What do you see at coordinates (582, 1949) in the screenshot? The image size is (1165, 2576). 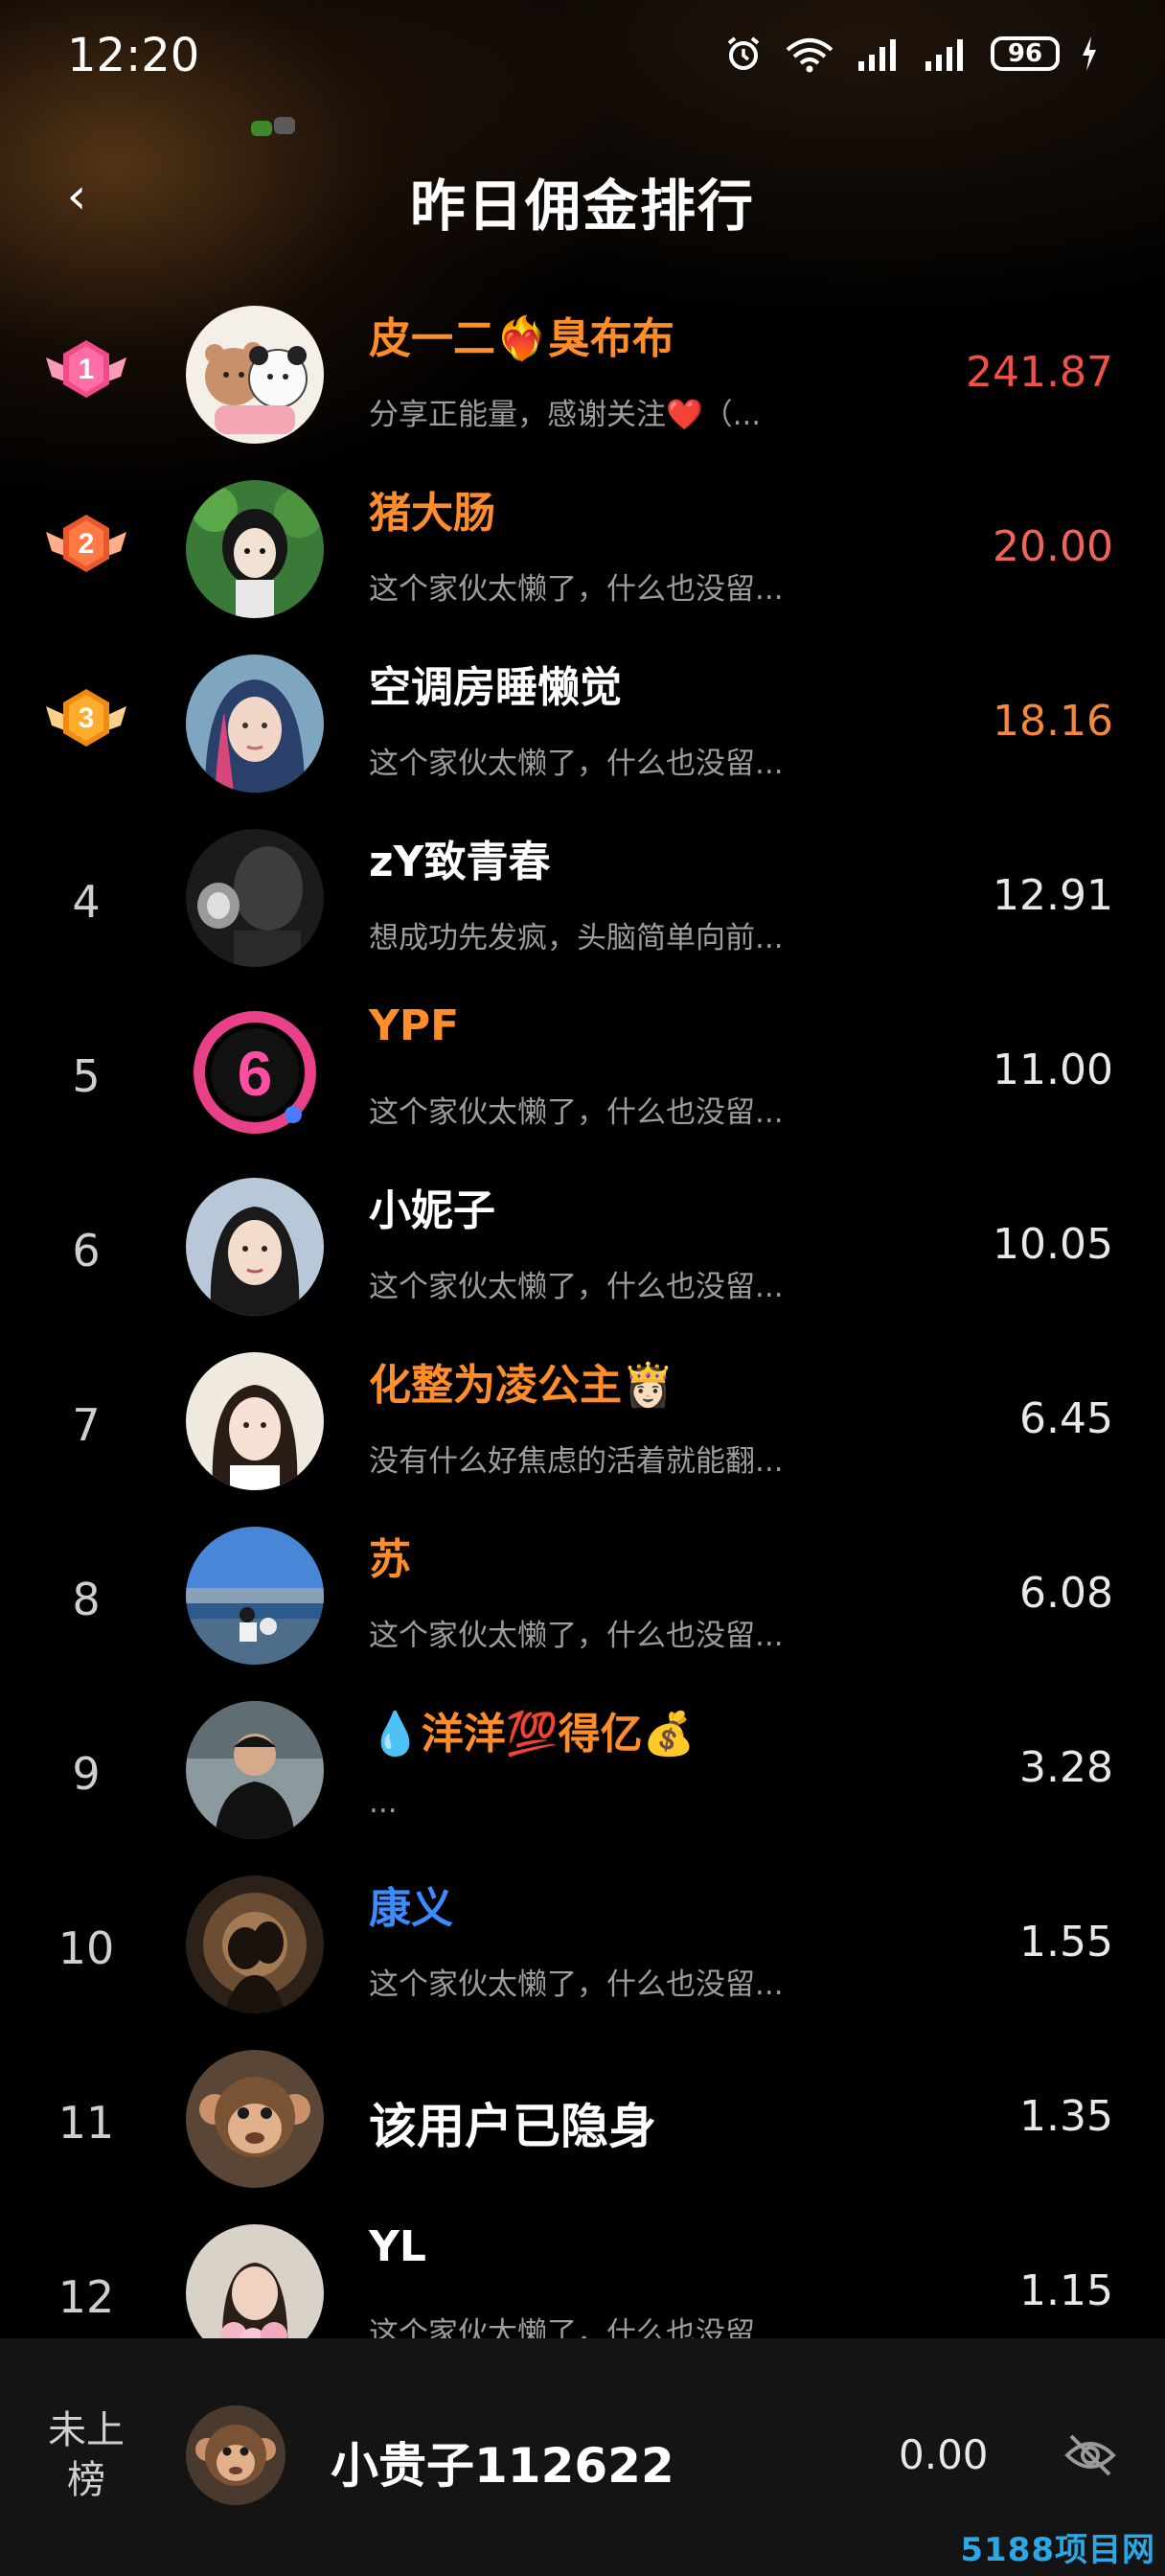 I see `list-item: 10 康义 这个家伙太懒了，什么也没留... 1.55` at bounding box center [582, 1949].